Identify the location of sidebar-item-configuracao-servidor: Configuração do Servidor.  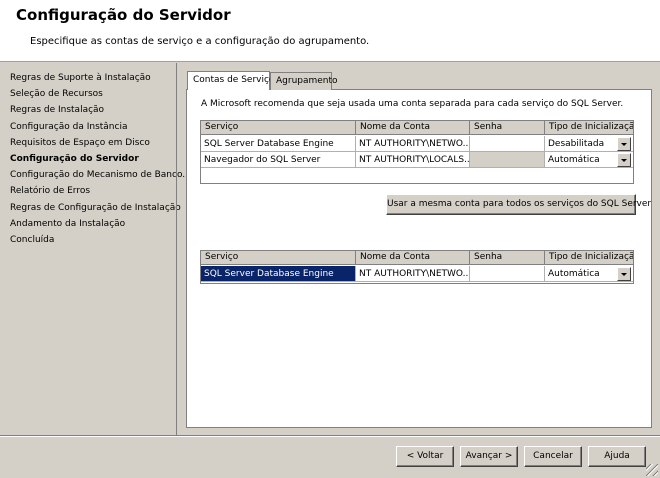
(74, 159).